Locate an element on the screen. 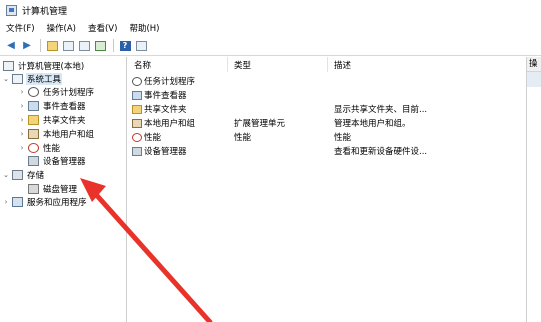 This screenshot has height=322, width=541. menu-file: 文件(F) is located at coordinates (20, 28).